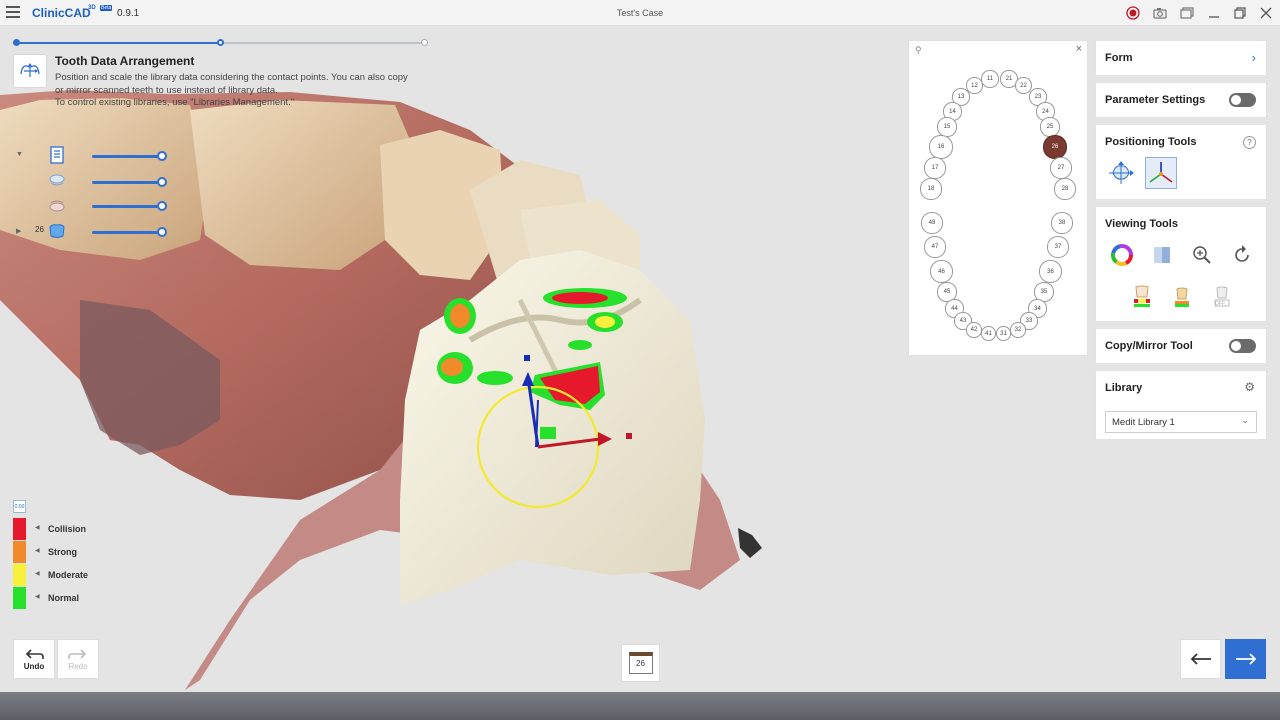  Describe the element at coordinates (1181, 100) in the screenshot. I see `parameter-settings-card: Parameter Settings` at that location.